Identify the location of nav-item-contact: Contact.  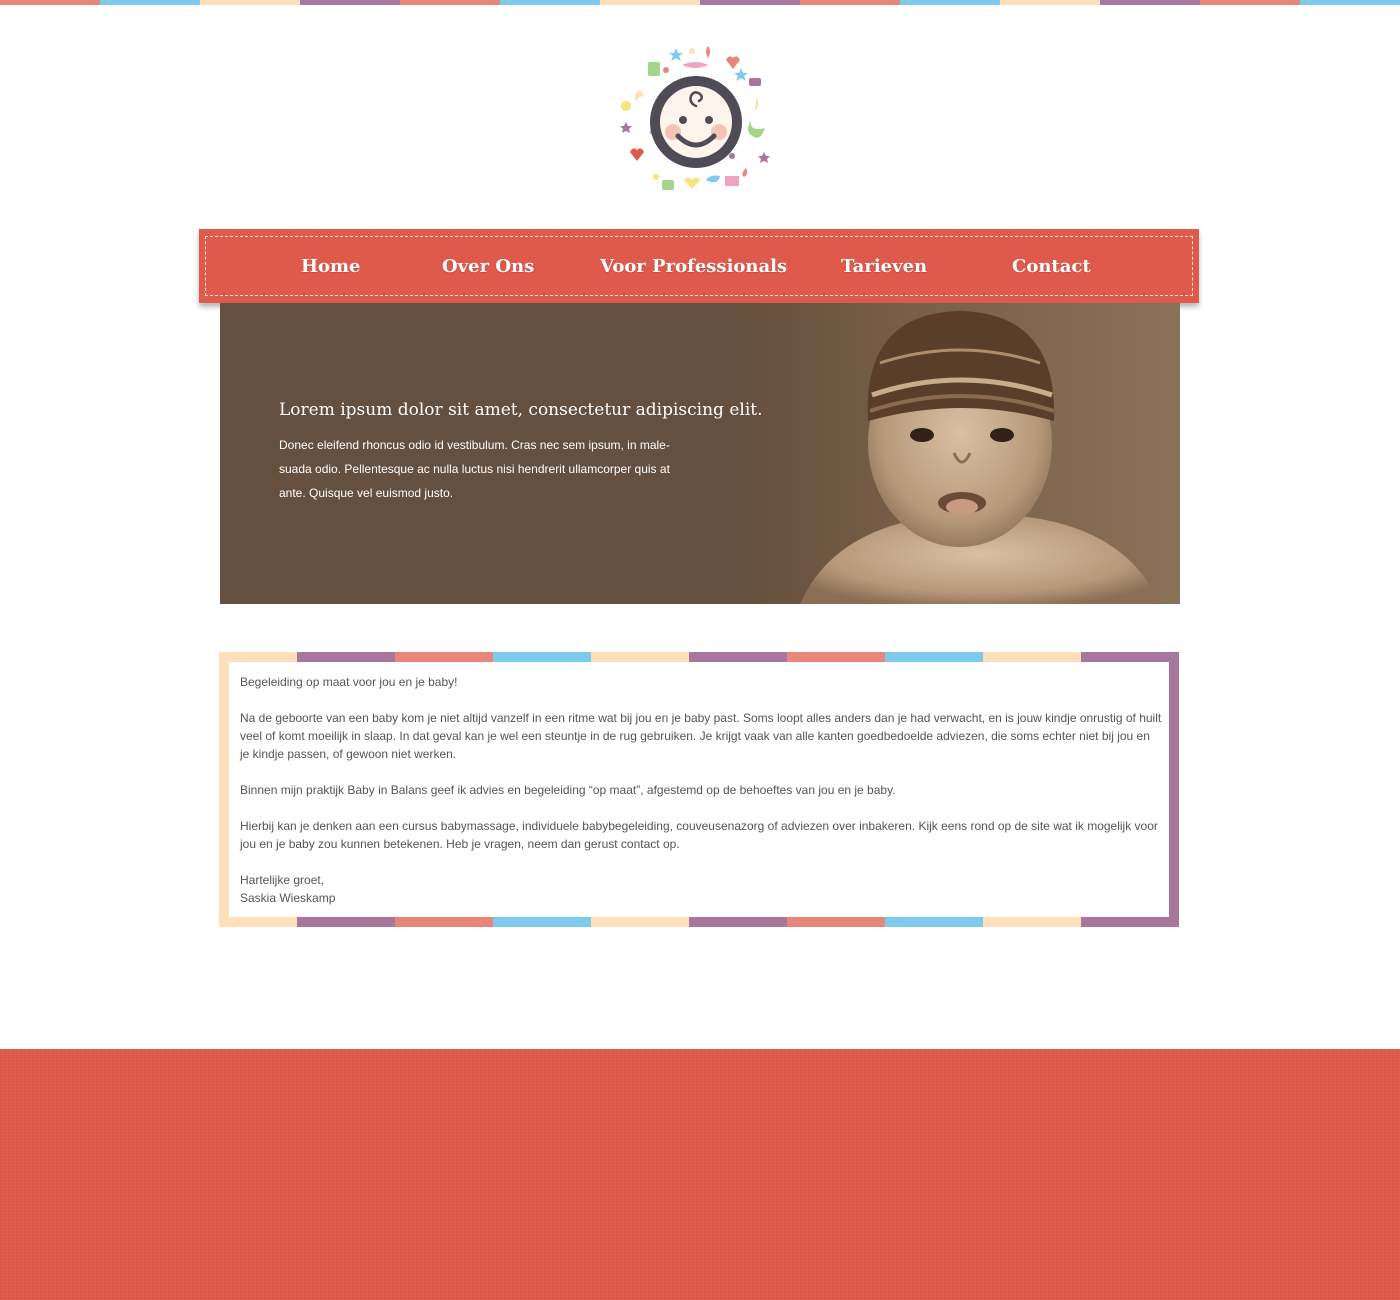
(1051, 267).